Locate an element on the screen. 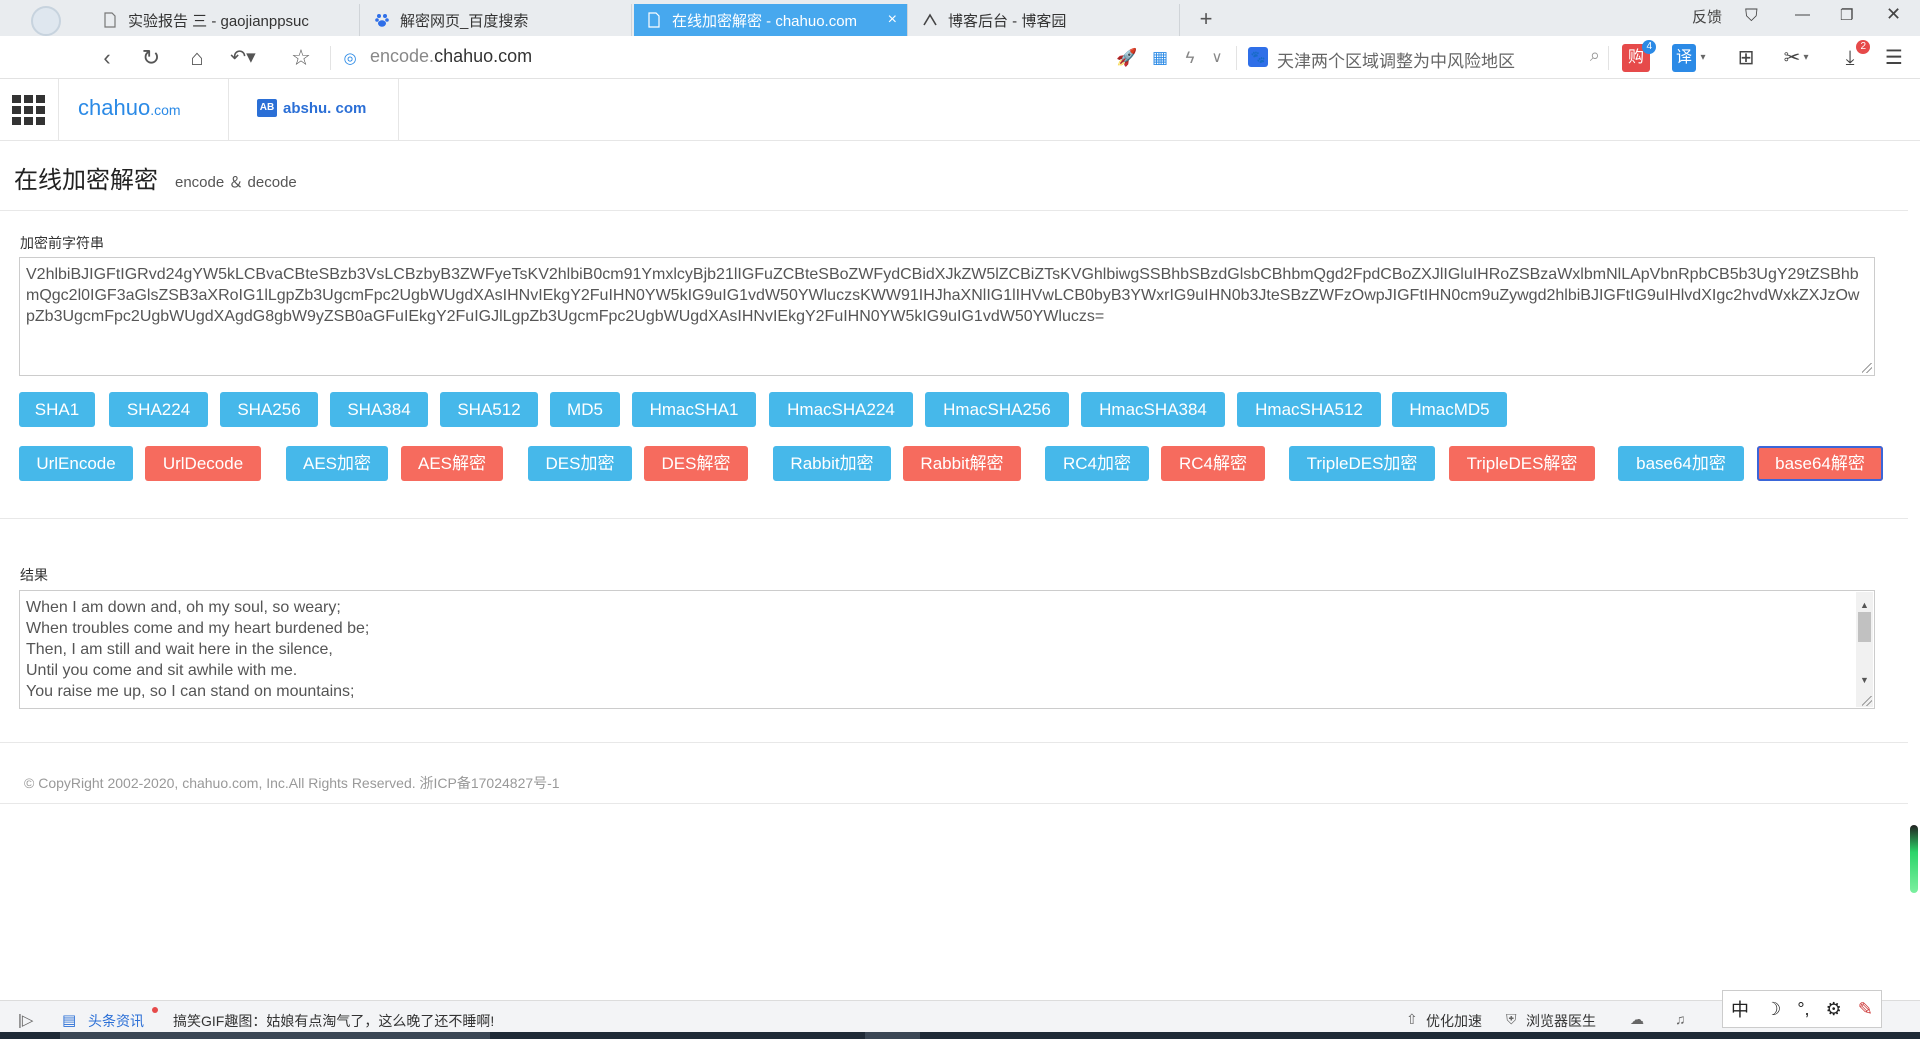 The width and height of the screenshot is (1920, 1039). minimize-icon: — is located at coordinates (1802, 14).